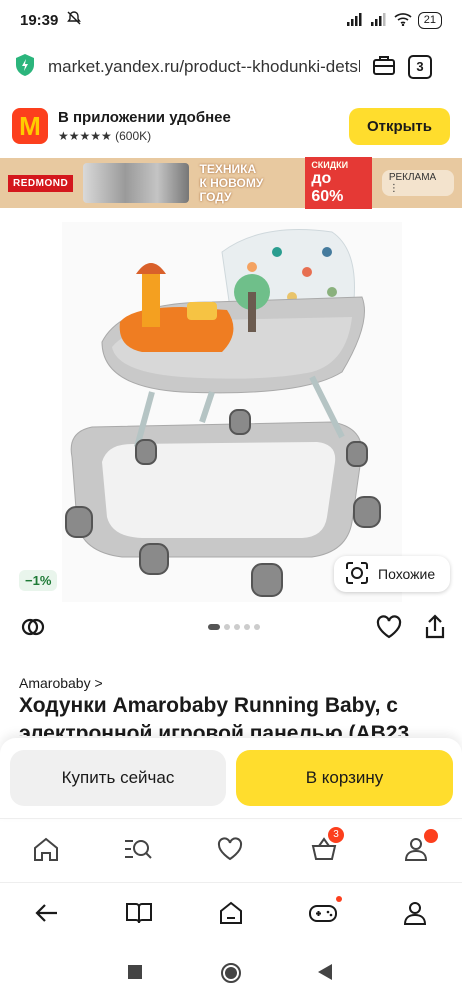  What do you see at coordinates (419, 847) in the screenshot?
I see `profile-icon` at bounding box center [419, 847].